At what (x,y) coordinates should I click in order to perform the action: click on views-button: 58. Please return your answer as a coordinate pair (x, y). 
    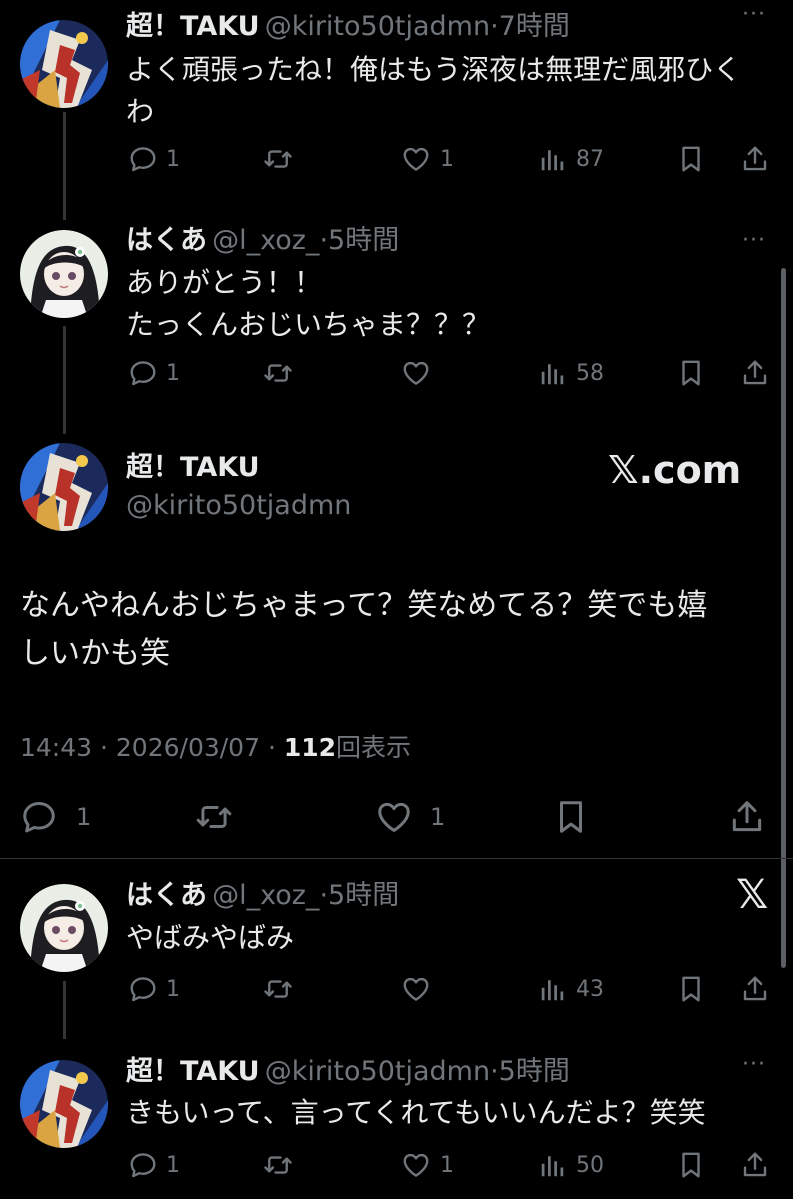
    Looking at the image, I should click on (571, 373).